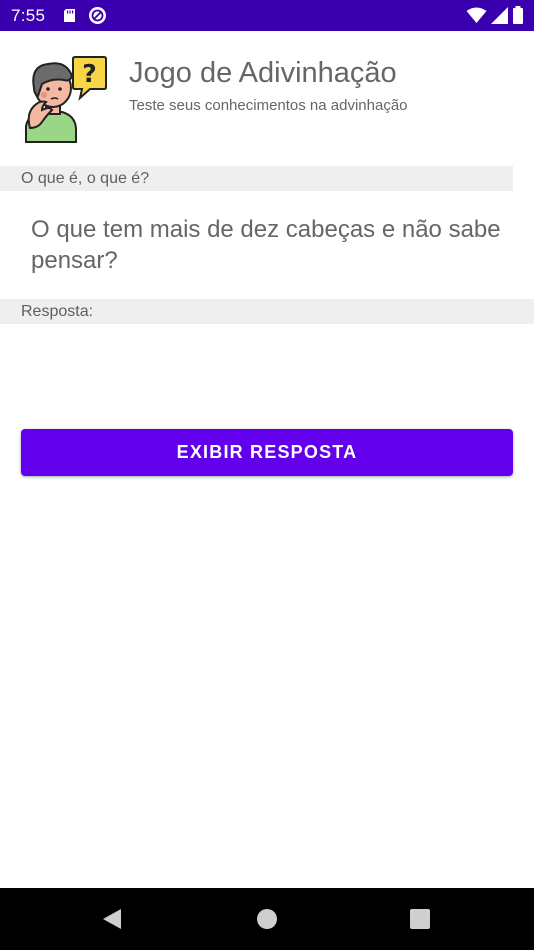 The width and height of the screenshot is (534, 950). I want to click on signal-icon, so click(499, 15).